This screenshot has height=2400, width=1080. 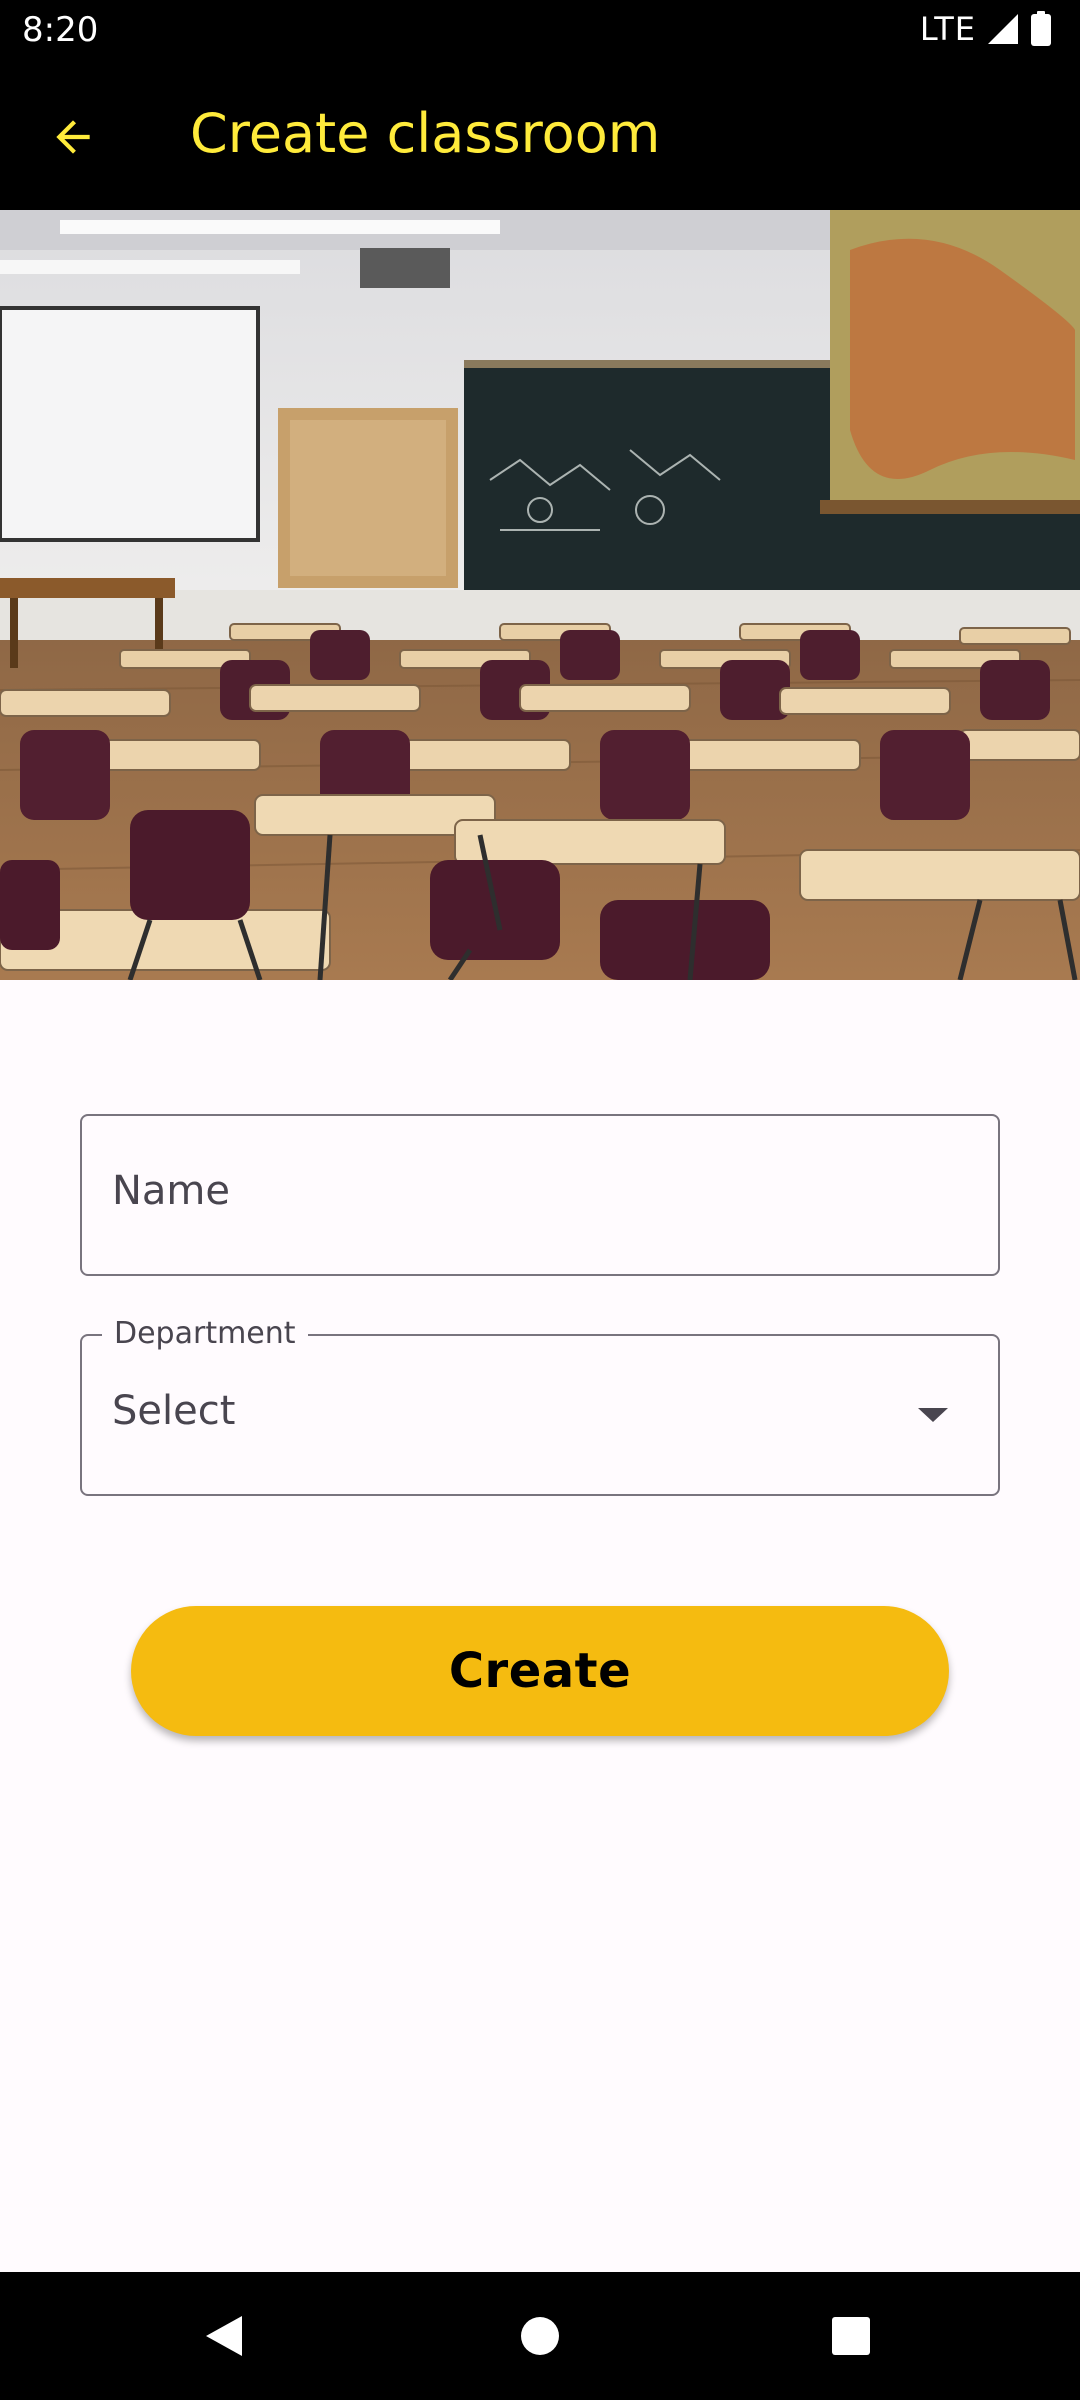 What do you see at coordinates (540, 1406) in the screenshot?
I see `department-dropdown: Department Select` at bounding box center [540, 1406].